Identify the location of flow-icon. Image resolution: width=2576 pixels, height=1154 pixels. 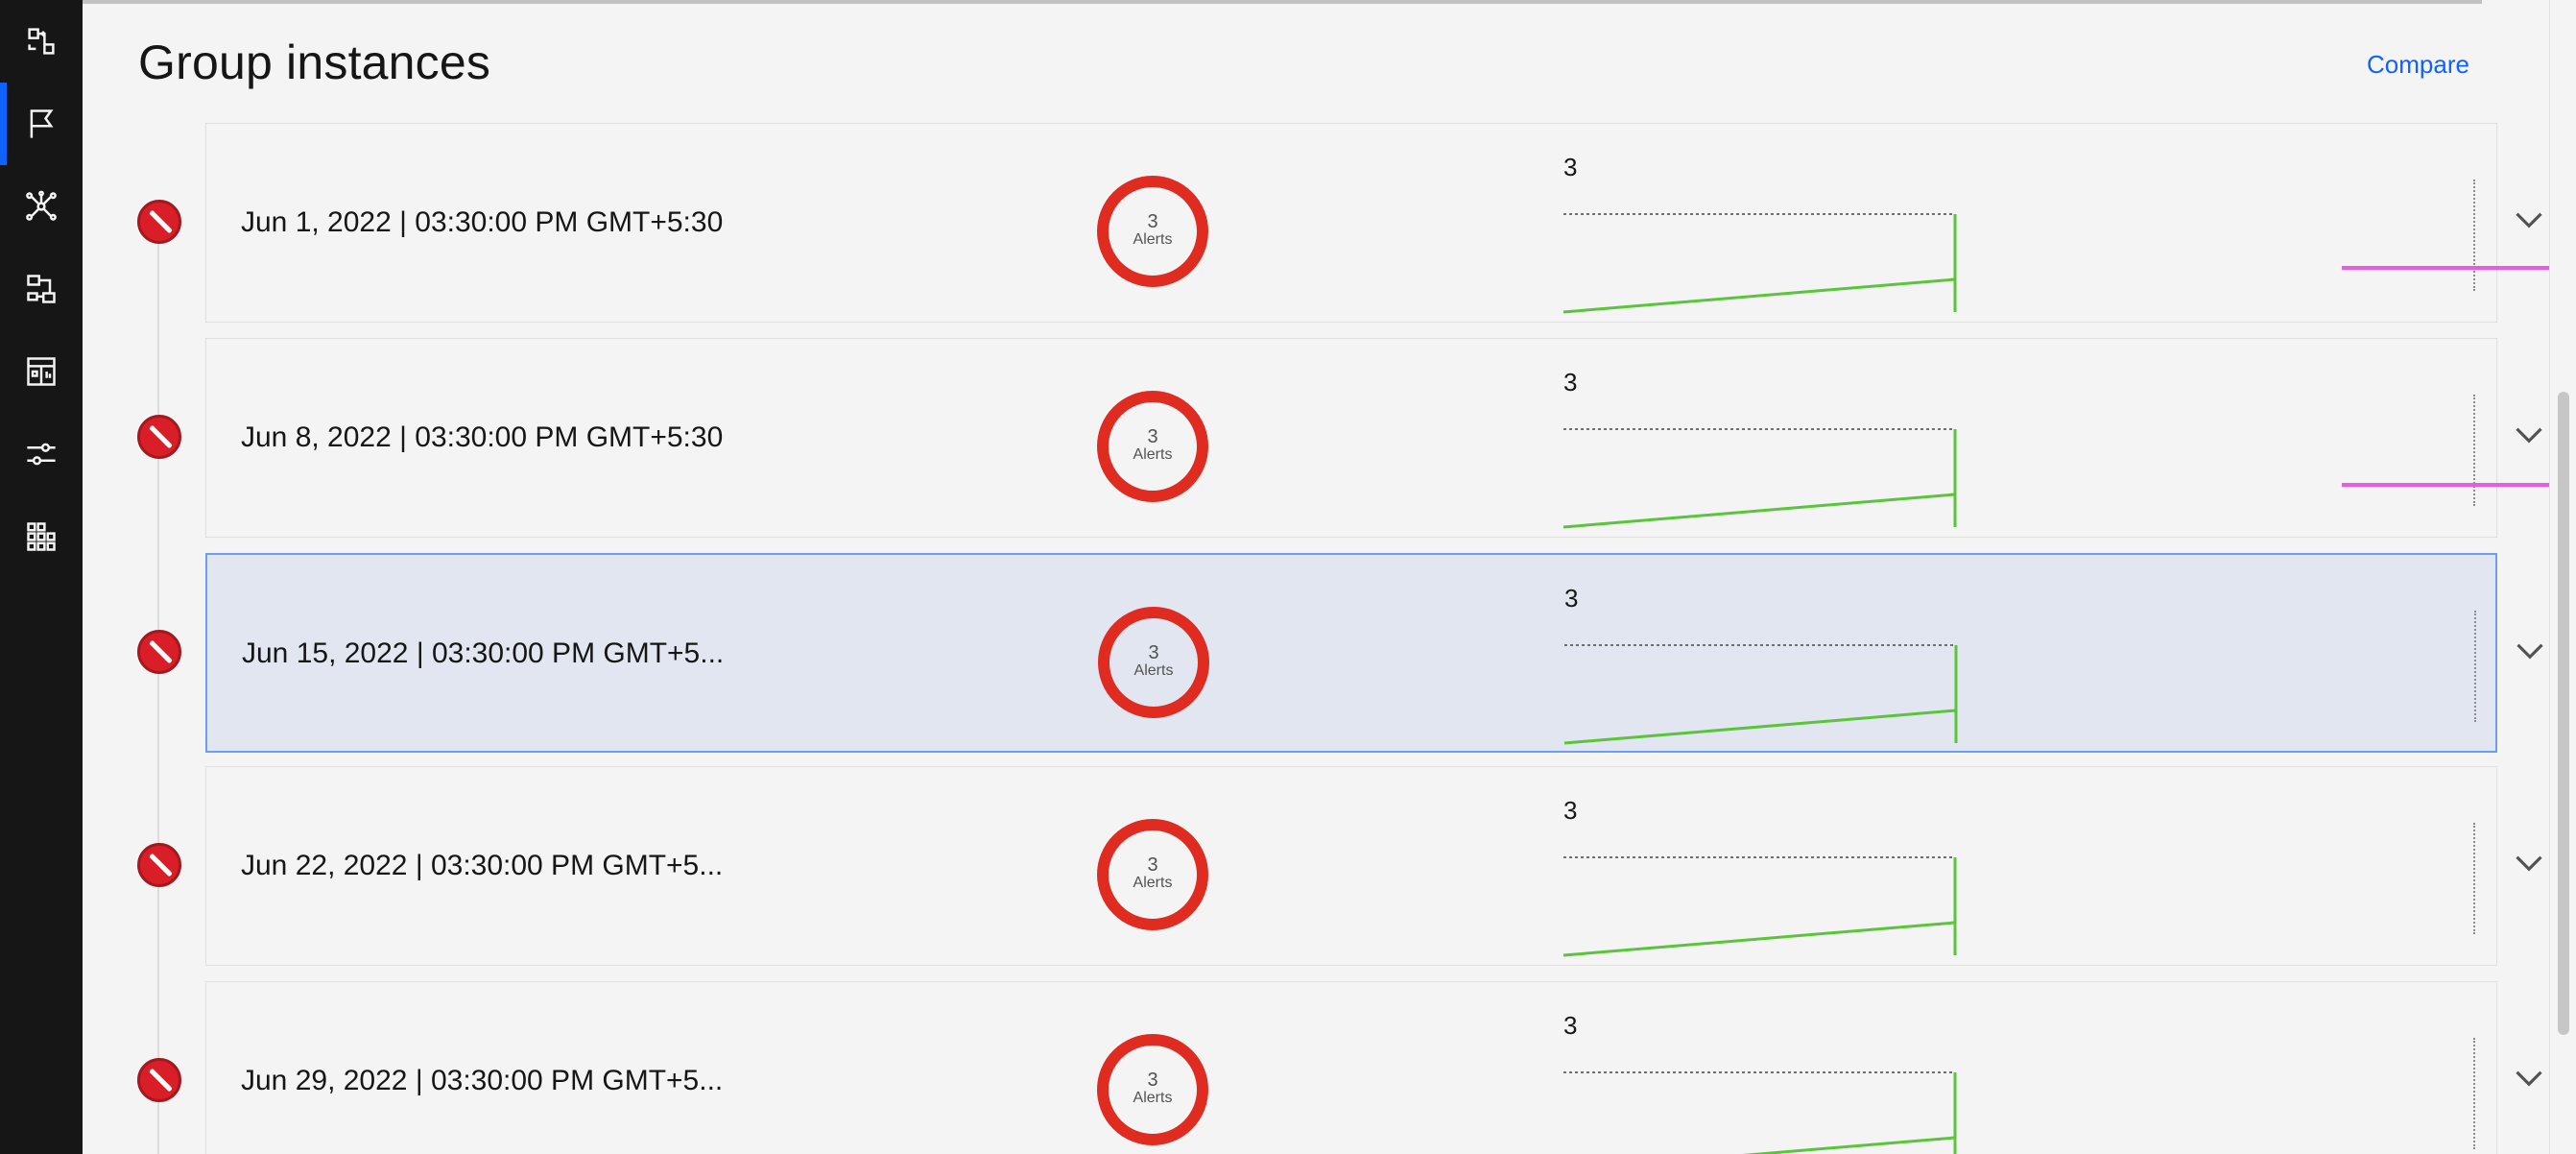
(41, 42).